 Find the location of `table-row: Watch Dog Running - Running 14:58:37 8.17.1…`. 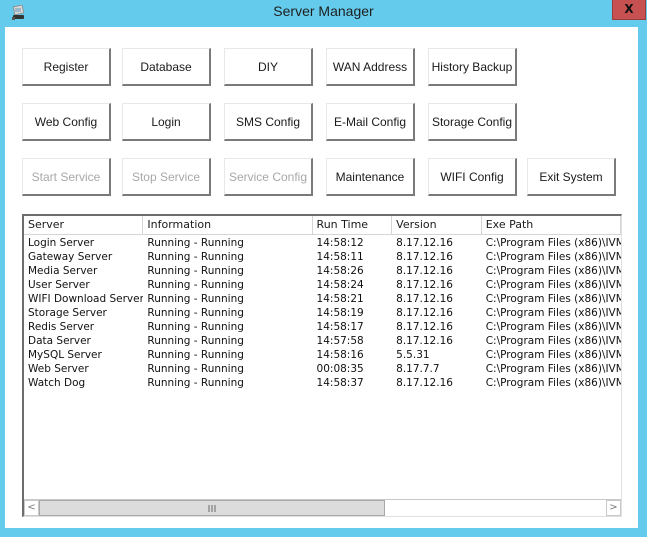

table-row: Watch Dog Running - Running 14:58:37 8.17.1… is located at coordinates (322, 383).